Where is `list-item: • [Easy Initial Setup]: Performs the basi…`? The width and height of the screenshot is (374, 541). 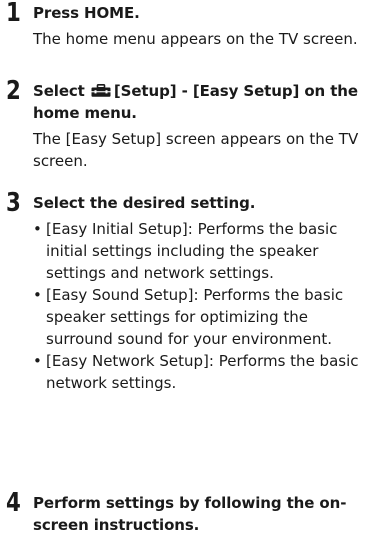 list-item: • [Easy Initial Setup]: Performs the basi… is located at coordinates (201, 251).